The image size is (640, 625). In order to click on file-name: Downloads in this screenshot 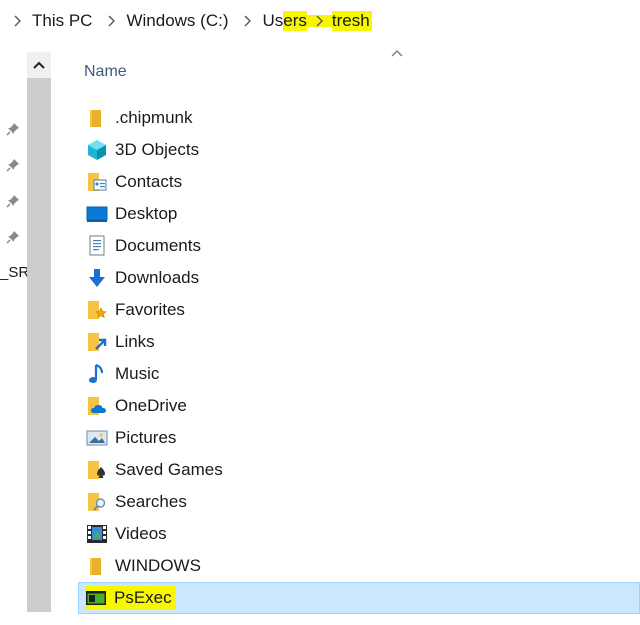, I will do `click(157, 277)`.